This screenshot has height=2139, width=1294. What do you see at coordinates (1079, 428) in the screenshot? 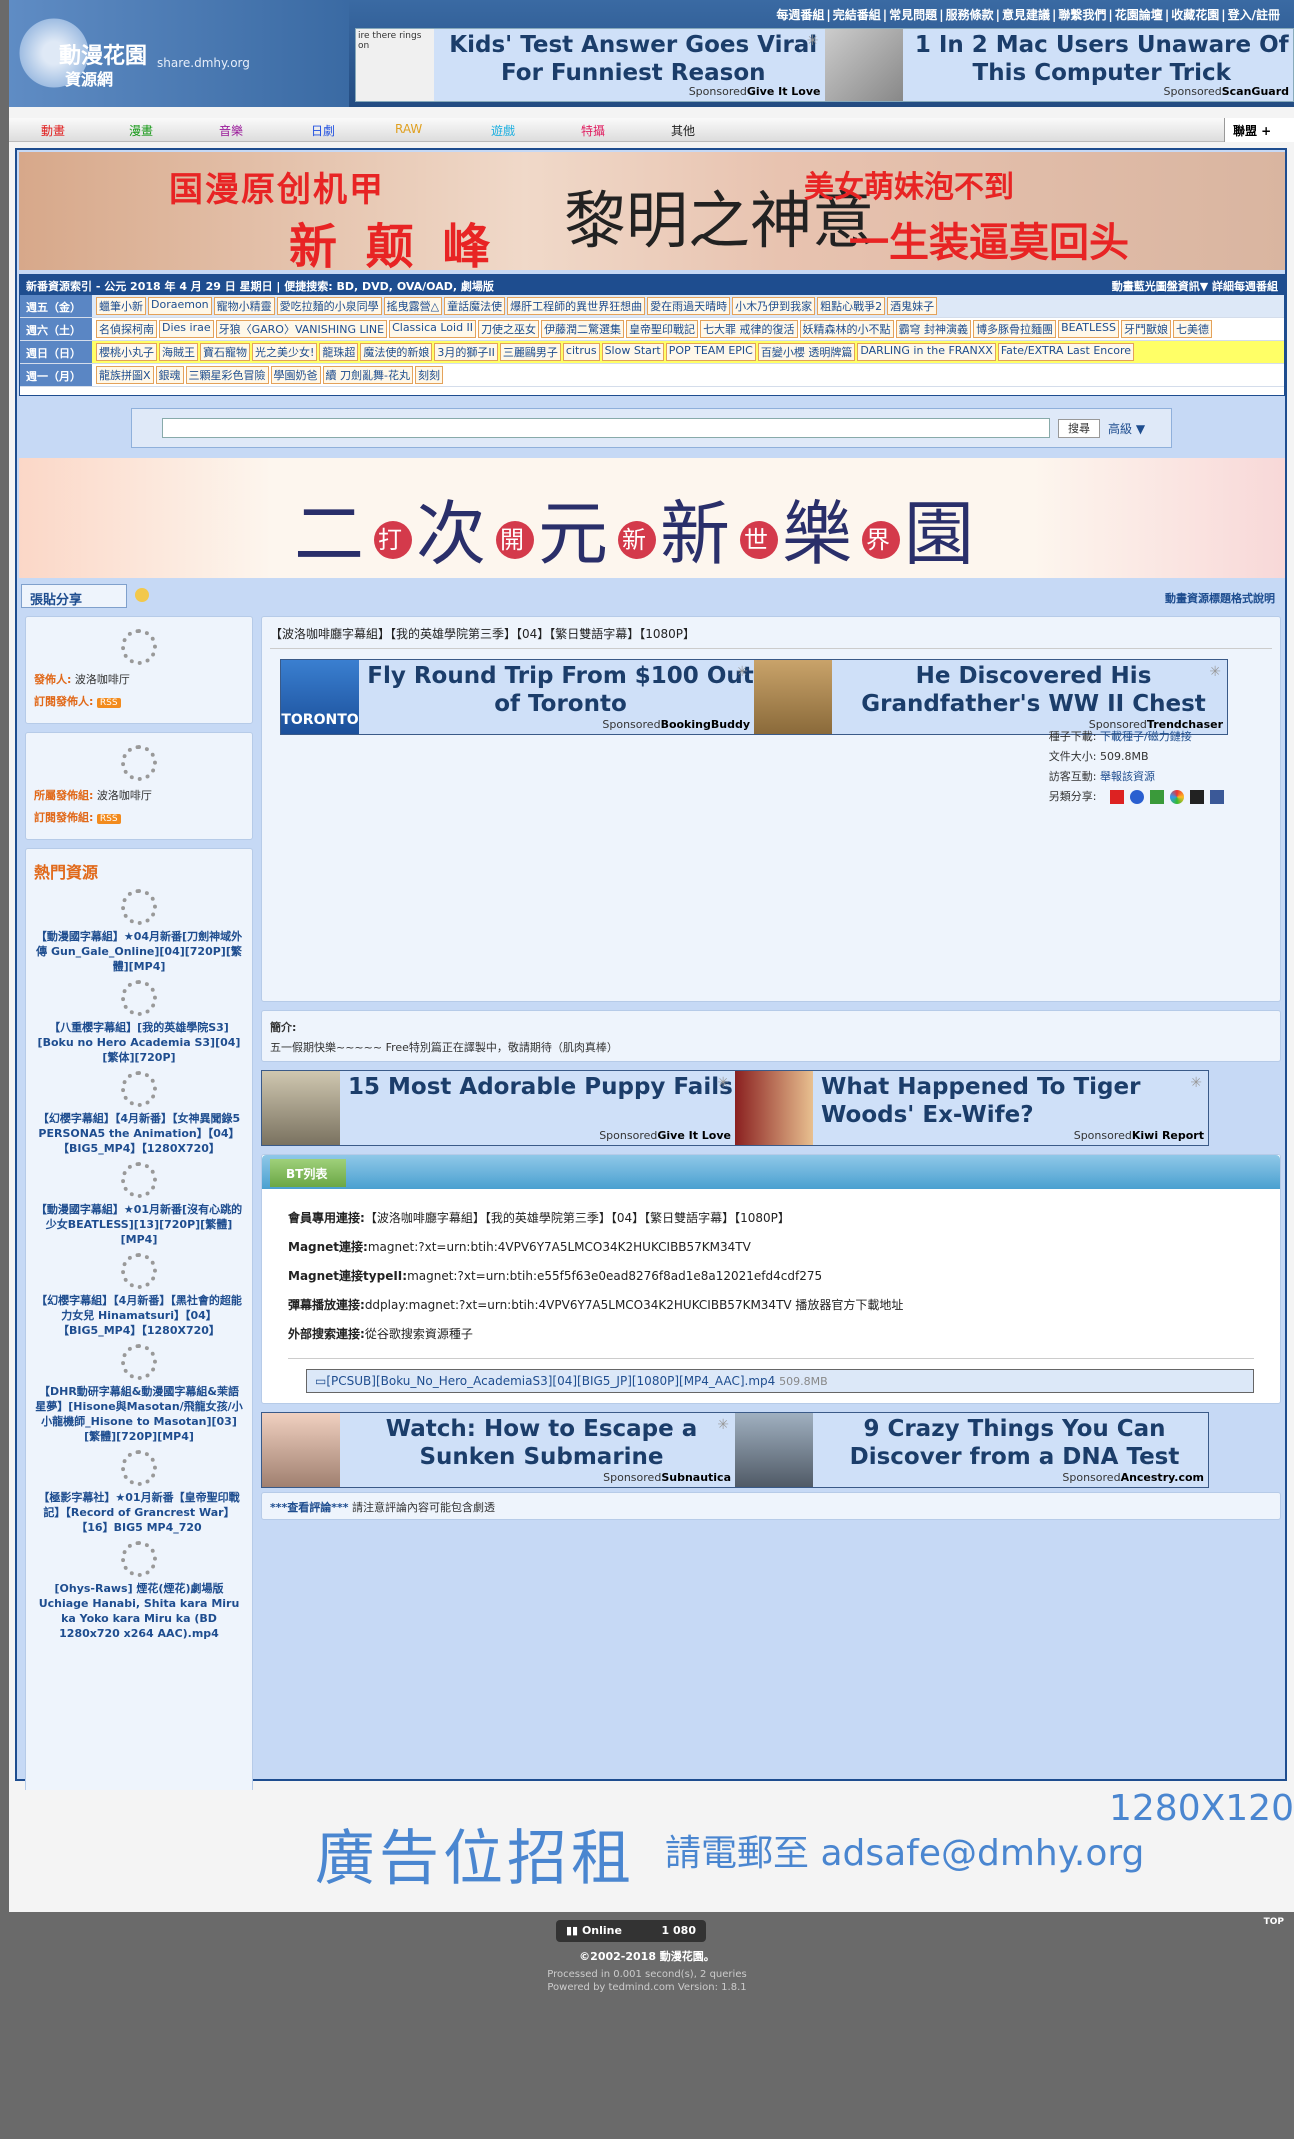
I see `search-button: 搜尋` at bounding box center [1079, 428].